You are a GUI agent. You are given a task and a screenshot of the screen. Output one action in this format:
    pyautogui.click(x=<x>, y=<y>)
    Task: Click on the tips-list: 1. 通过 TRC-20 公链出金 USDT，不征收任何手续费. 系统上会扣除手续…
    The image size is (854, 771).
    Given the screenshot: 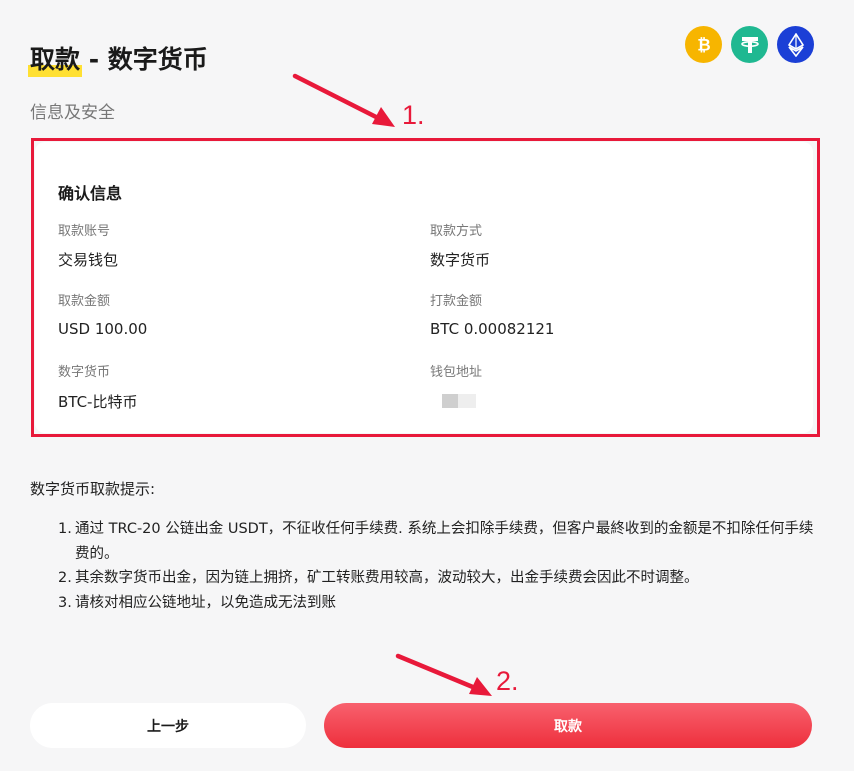 What is the action you would take?
    pyautogui.click(x=438, y=566)
    